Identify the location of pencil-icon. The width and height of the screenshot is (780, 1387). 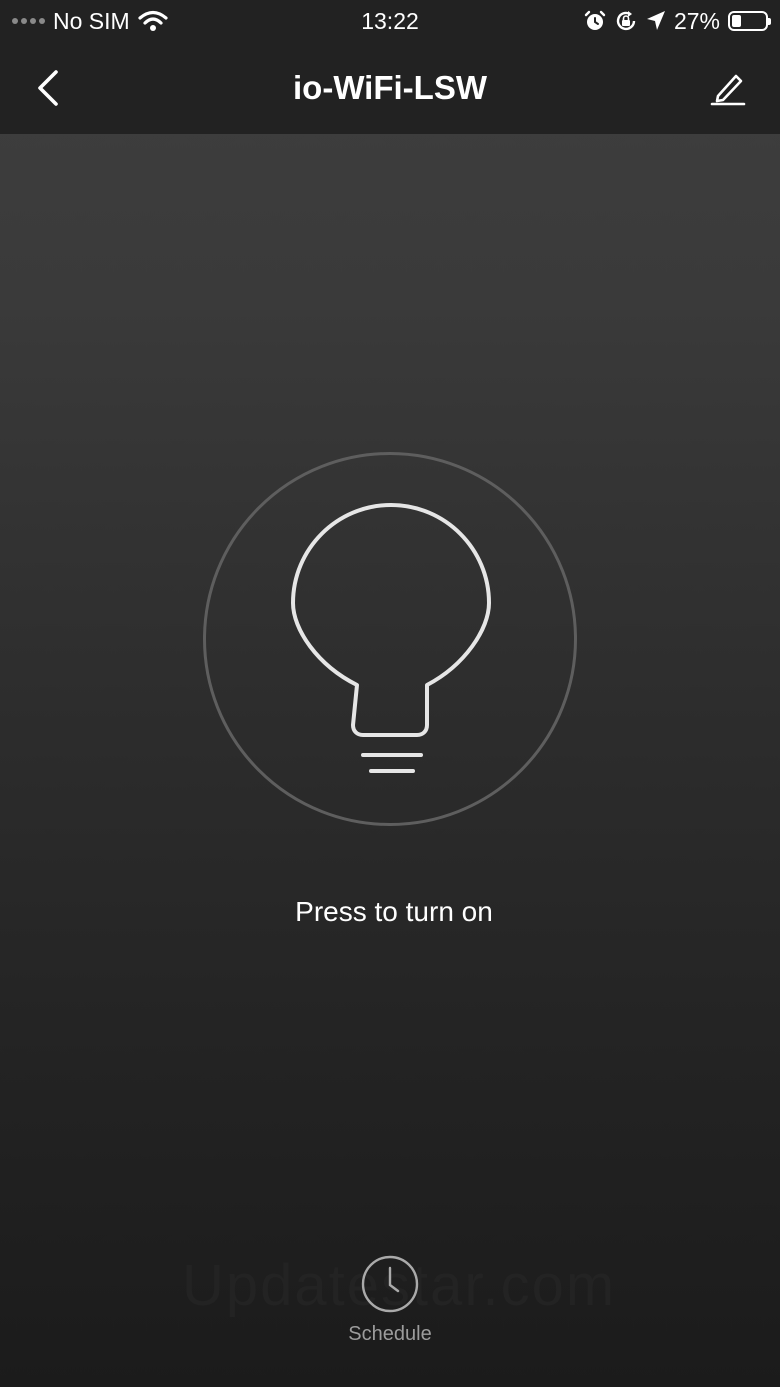
(728, 90).